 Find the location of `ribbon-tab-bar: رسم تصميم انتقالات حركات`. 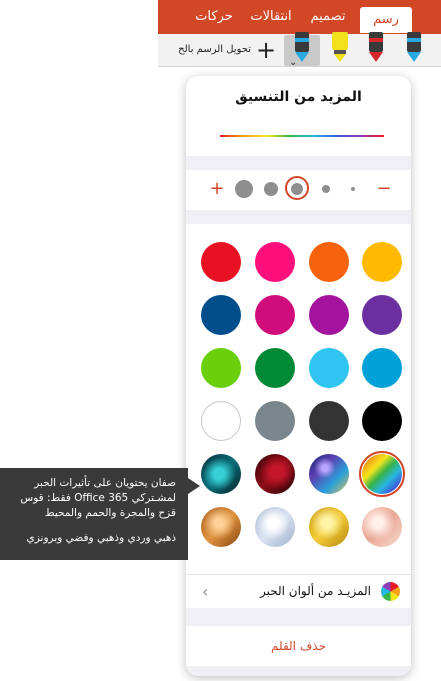

ribbon-tab-bar: رسم تصميم انتقالات حركات is located at coordinates (299, 17).